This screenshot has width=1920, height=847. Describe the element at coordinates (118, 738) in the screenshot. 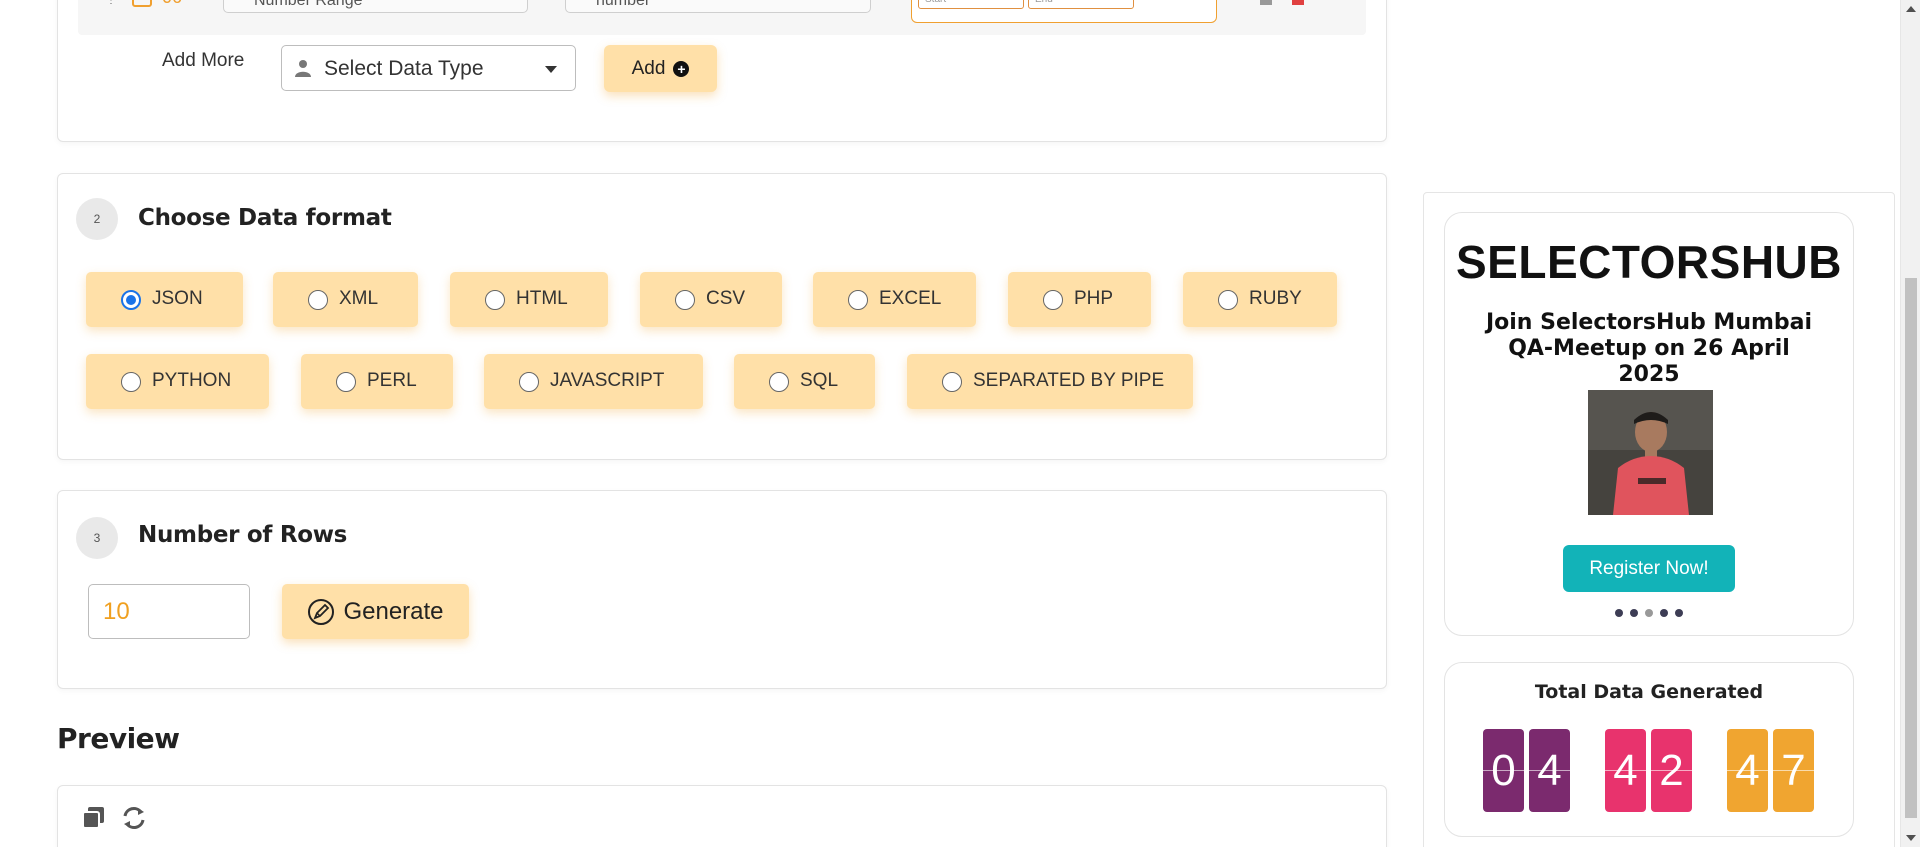

I see `preview-title: Preview` at that location.